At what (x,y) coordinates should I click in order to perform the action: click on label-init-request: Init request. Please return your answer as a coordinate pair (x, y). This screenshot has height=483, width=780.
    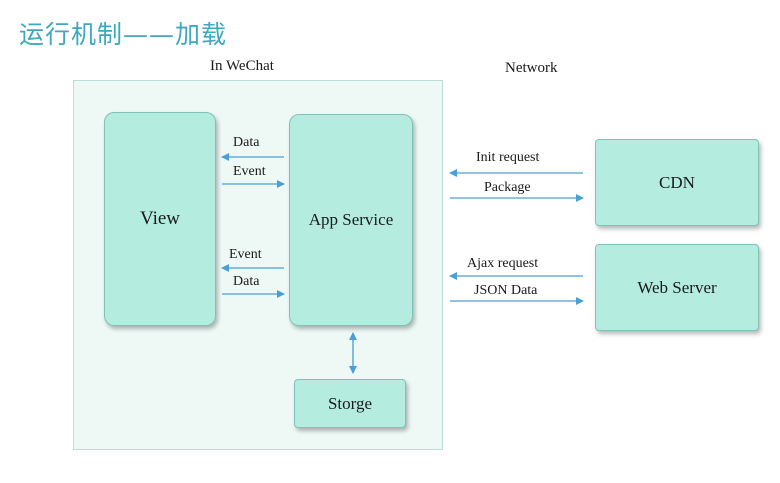
    Looking at the image, I should click on (508, 157).